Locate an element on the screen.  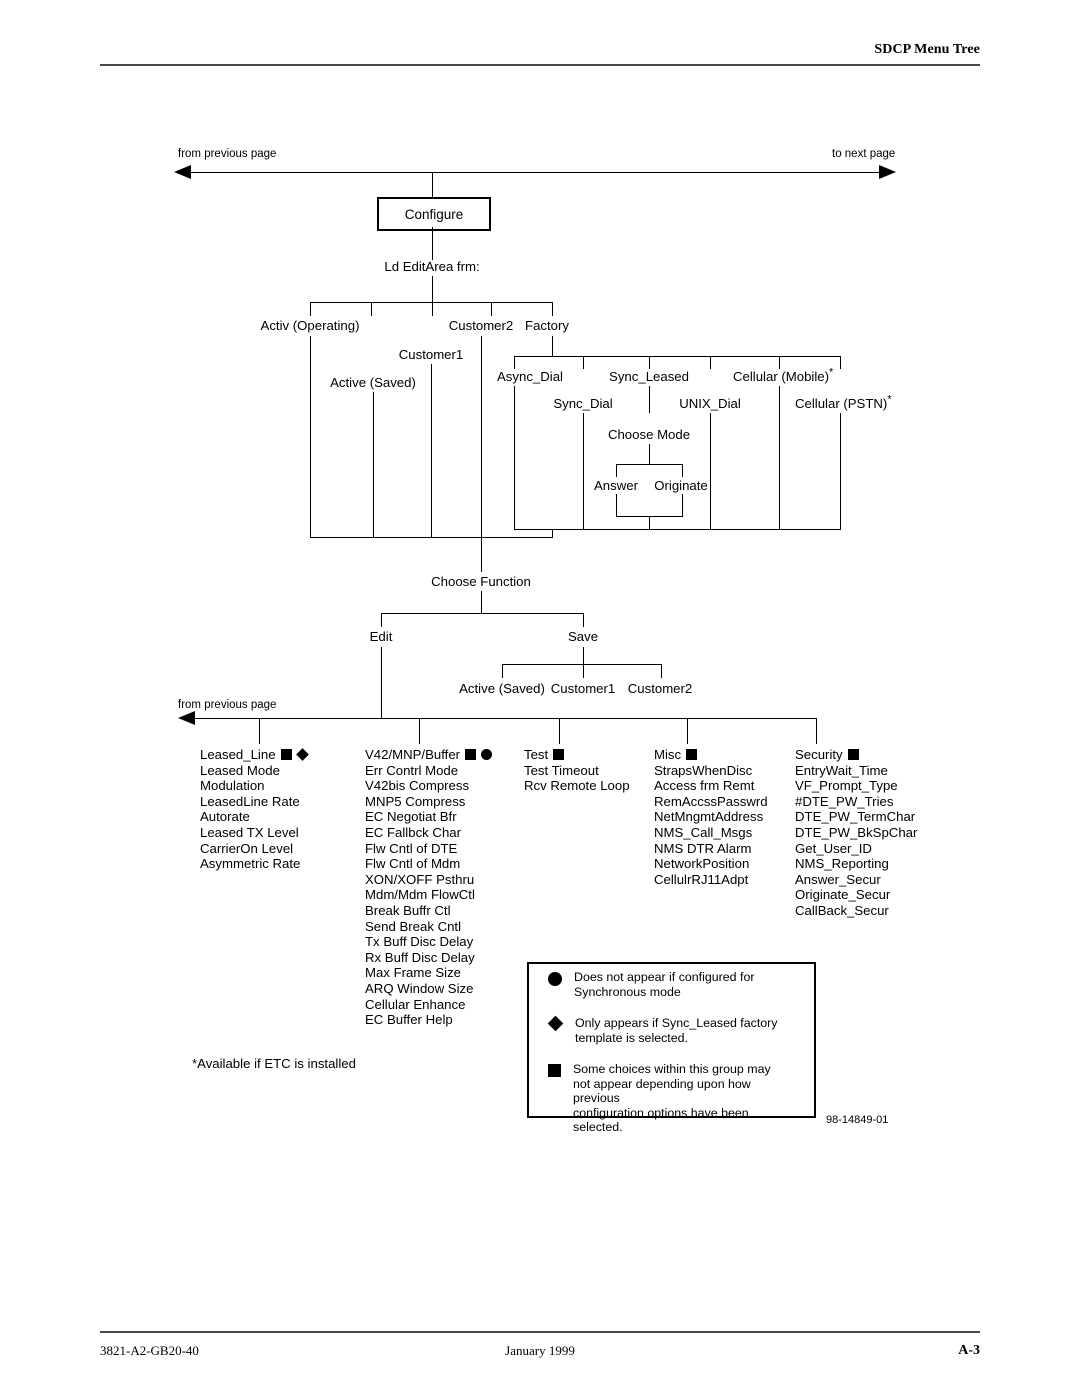
list-item: Modulation is located at coordinates (254, 786).